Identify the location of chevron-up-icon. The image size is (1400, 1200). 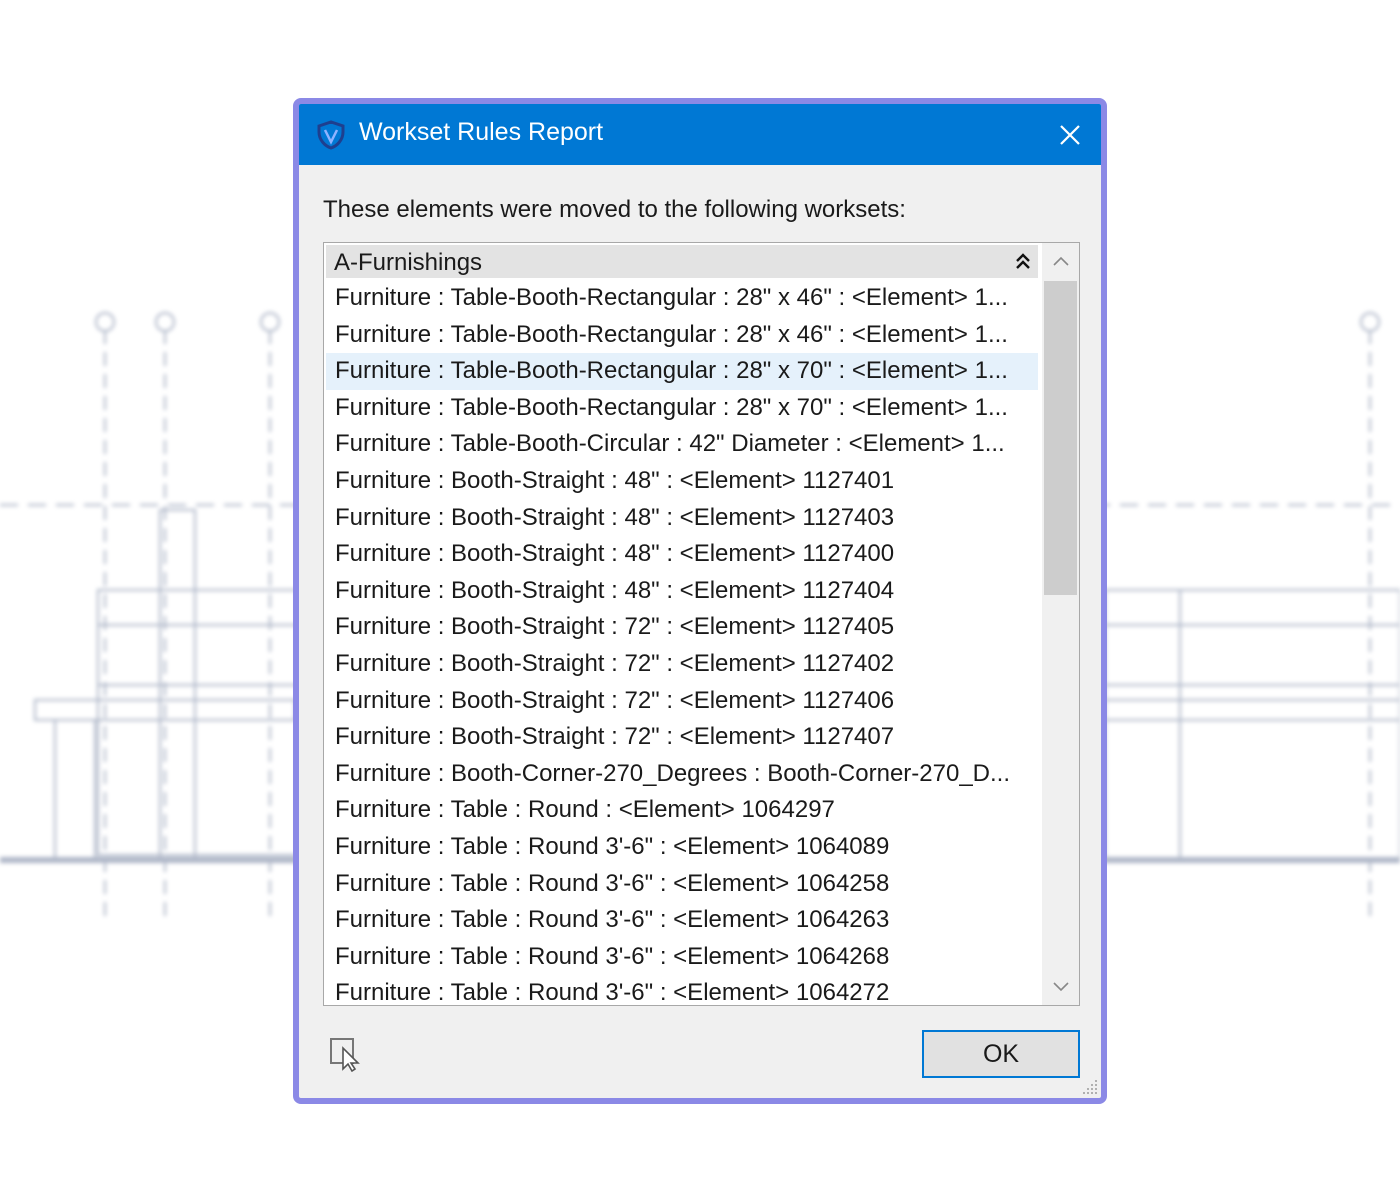
(1060, 261).